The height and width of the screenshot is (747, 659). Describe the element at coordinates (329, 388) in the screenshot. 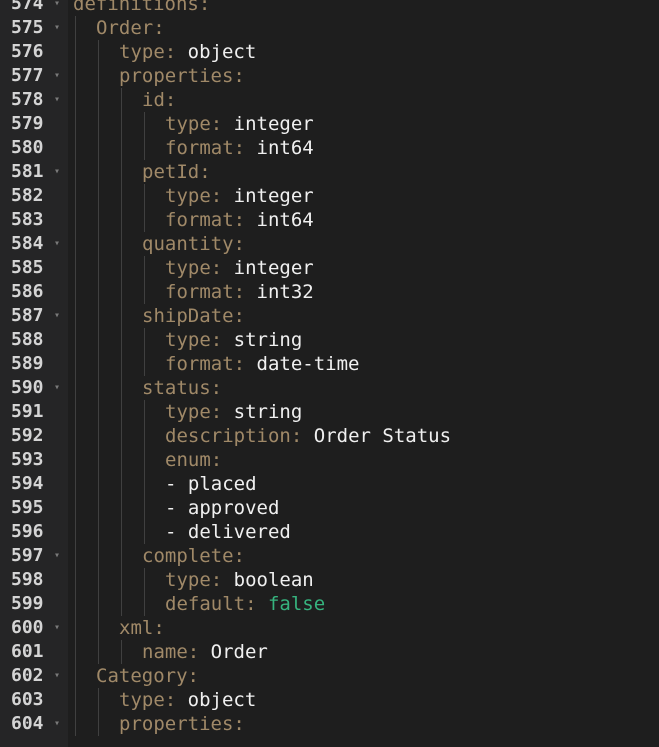

I see `code-line: 590 ▾ status:` at that location.